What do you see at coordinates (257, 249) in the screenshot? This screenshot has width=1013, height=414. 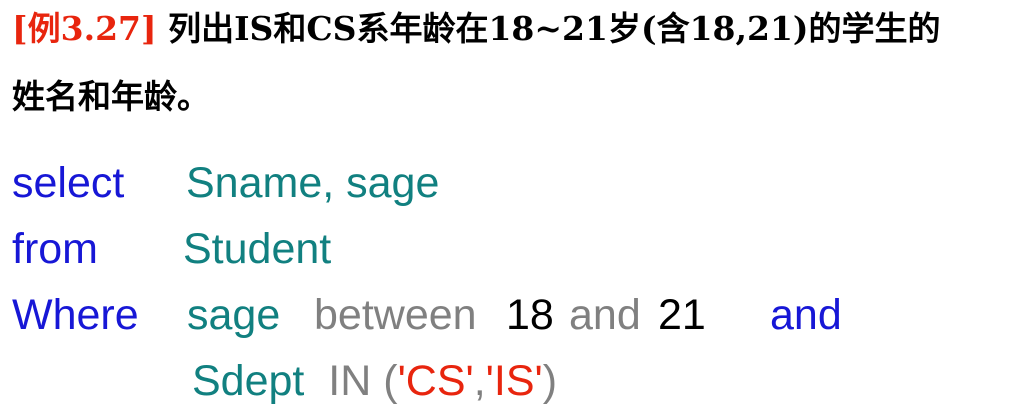 I see `from-table: Student` at bounding box center [257, 249].